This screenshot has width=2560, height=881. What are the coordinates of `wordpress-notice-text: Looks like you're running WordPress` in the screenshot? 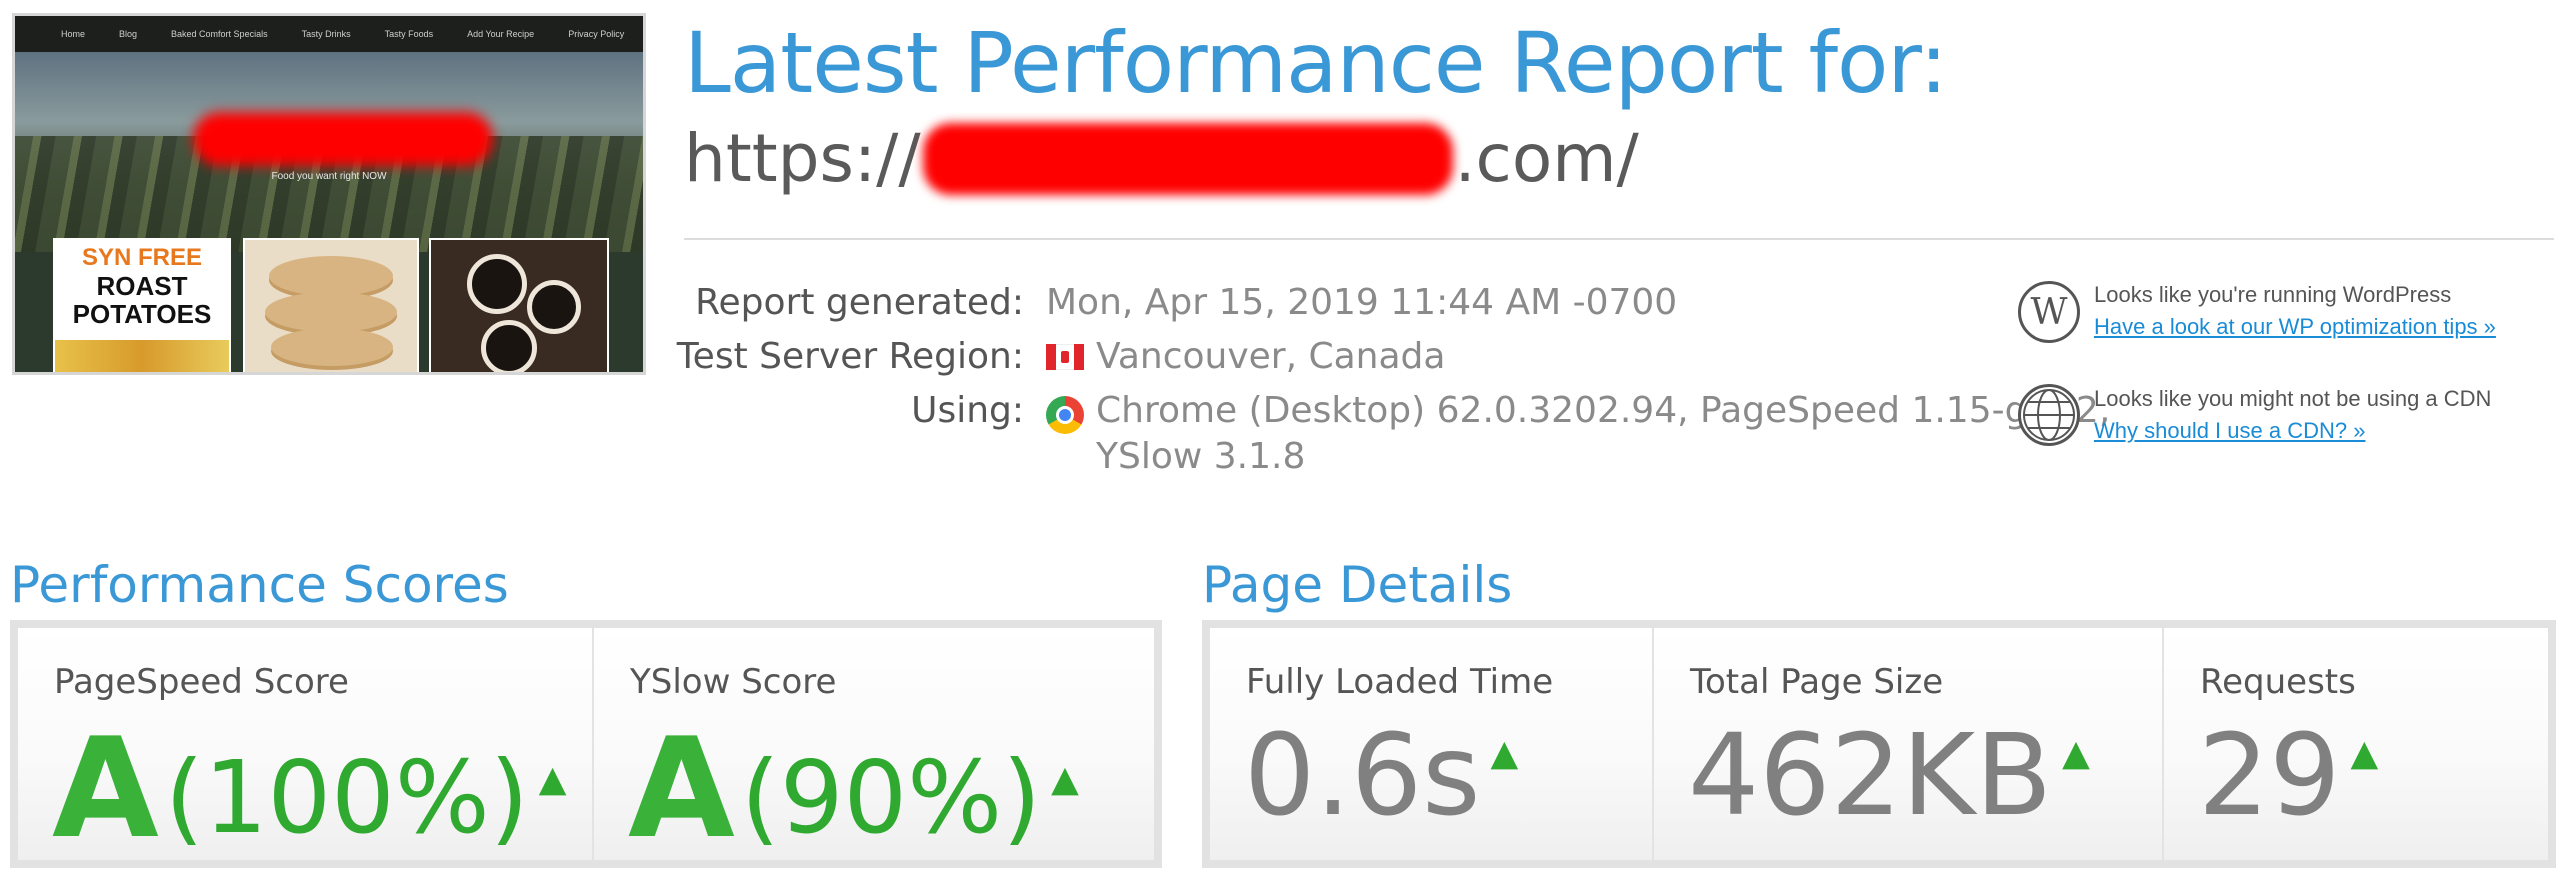 It's located at (2273, 294).